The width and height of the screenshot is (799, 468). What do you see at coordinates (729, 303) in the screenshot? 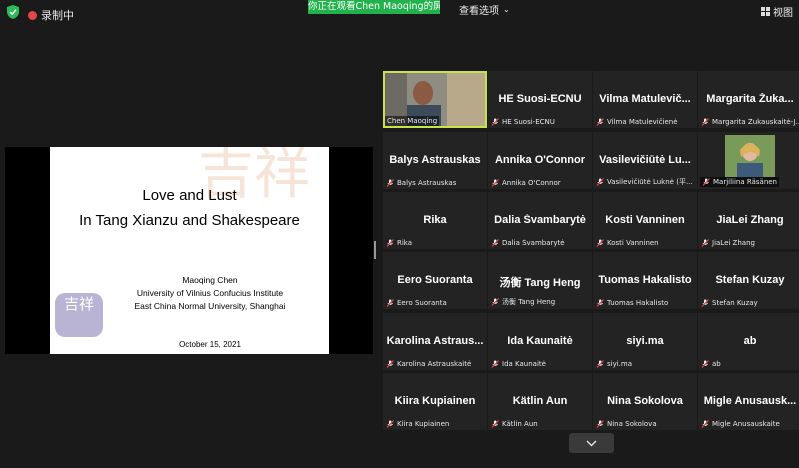
I see `participant-name-label: Stefan Kuzay` at bounding box center [729, 303].